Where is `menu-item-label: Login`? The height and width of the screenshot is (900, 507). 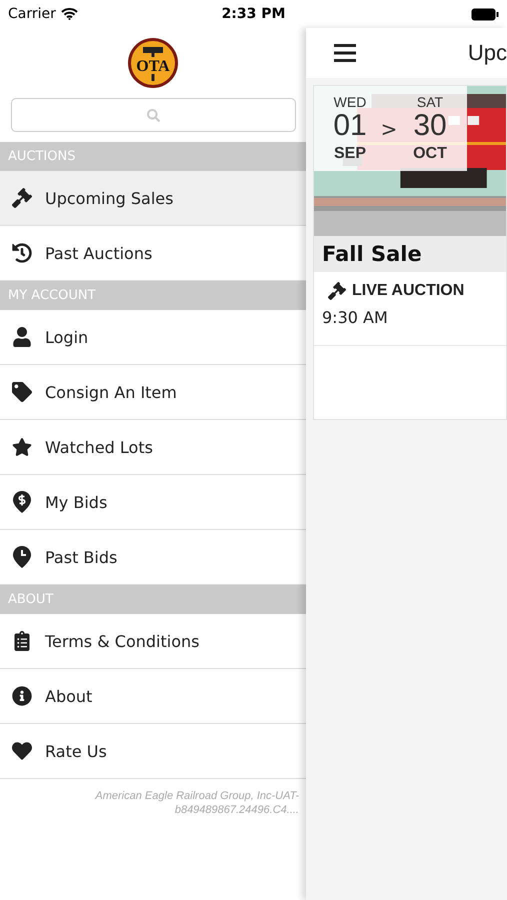
menu-item-label: Login is located at coordinates (66, 337).